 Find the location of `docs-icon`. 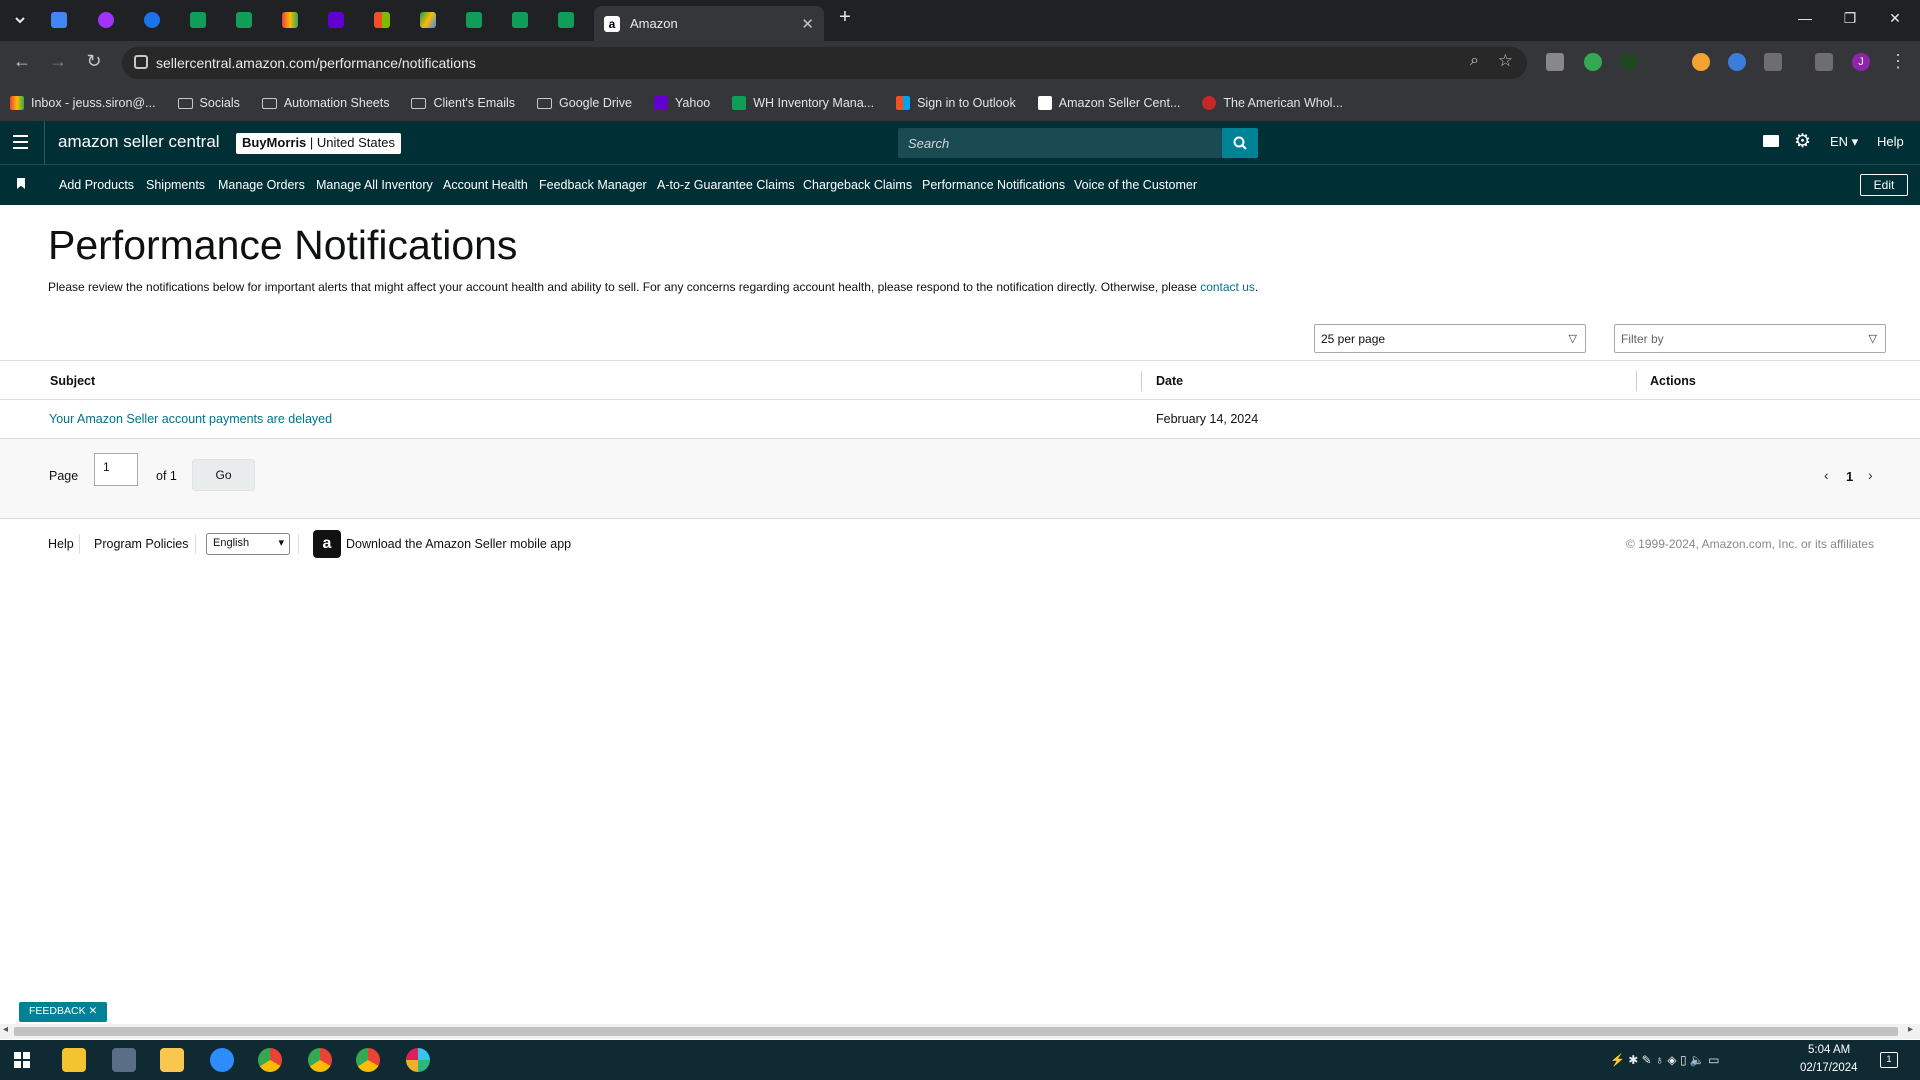

docs-icon is located at coordinates (59, 20).